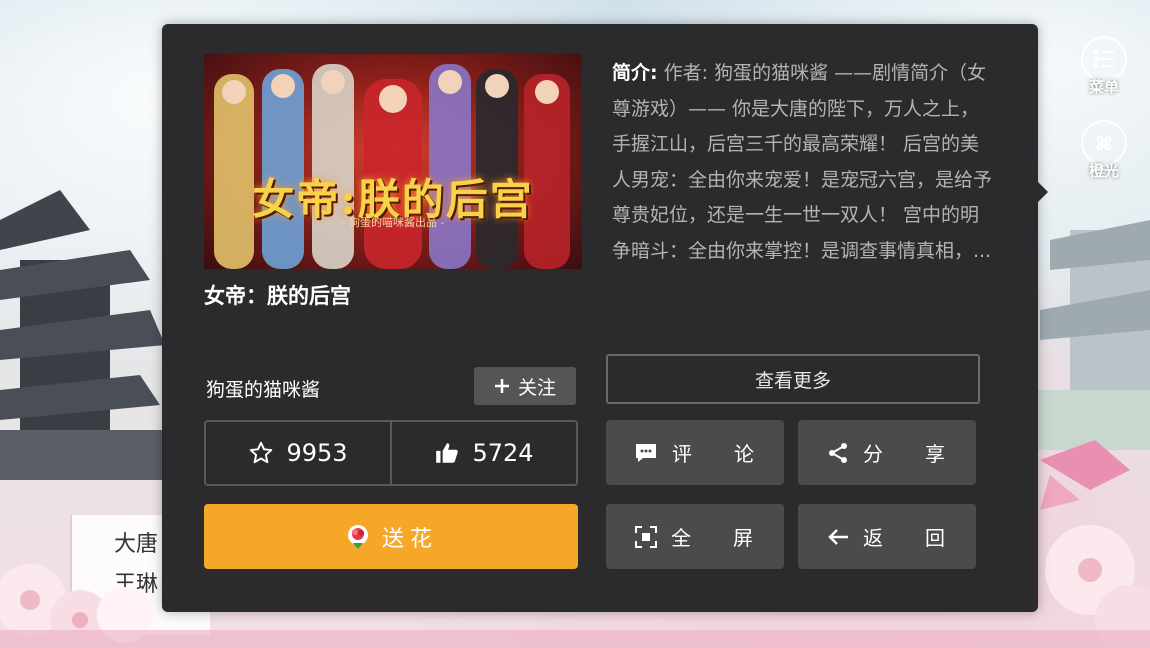 This screenshot has height=648, width=1150. I want to click on fullscreen-button: 全屏, so click(695, 536).